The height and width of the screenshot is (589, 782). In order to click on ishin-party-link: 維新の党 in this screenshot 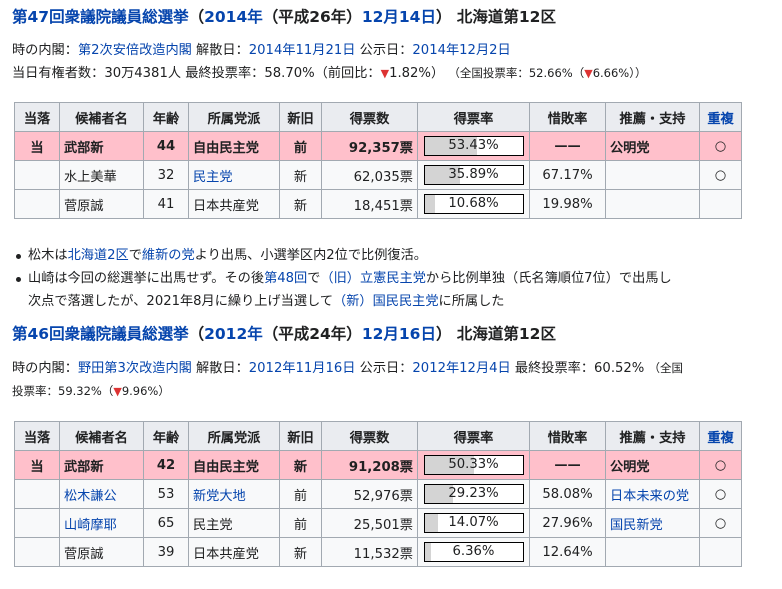, I will do `click(168, 255)`.